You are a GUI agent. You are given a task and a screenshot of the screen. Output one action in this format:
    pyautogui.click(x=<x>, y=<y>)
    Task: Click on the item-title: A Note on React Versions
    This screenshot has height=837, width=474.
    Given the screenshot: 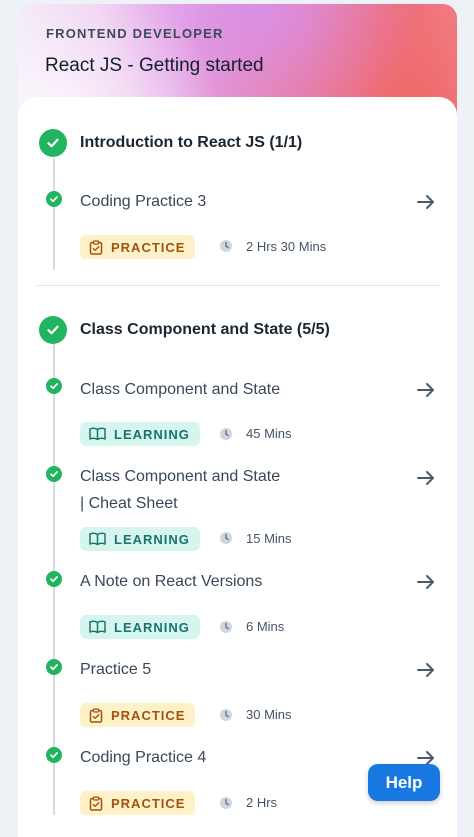 What is the action you would take?
    pyautogui.click(x=171, y=581)
    